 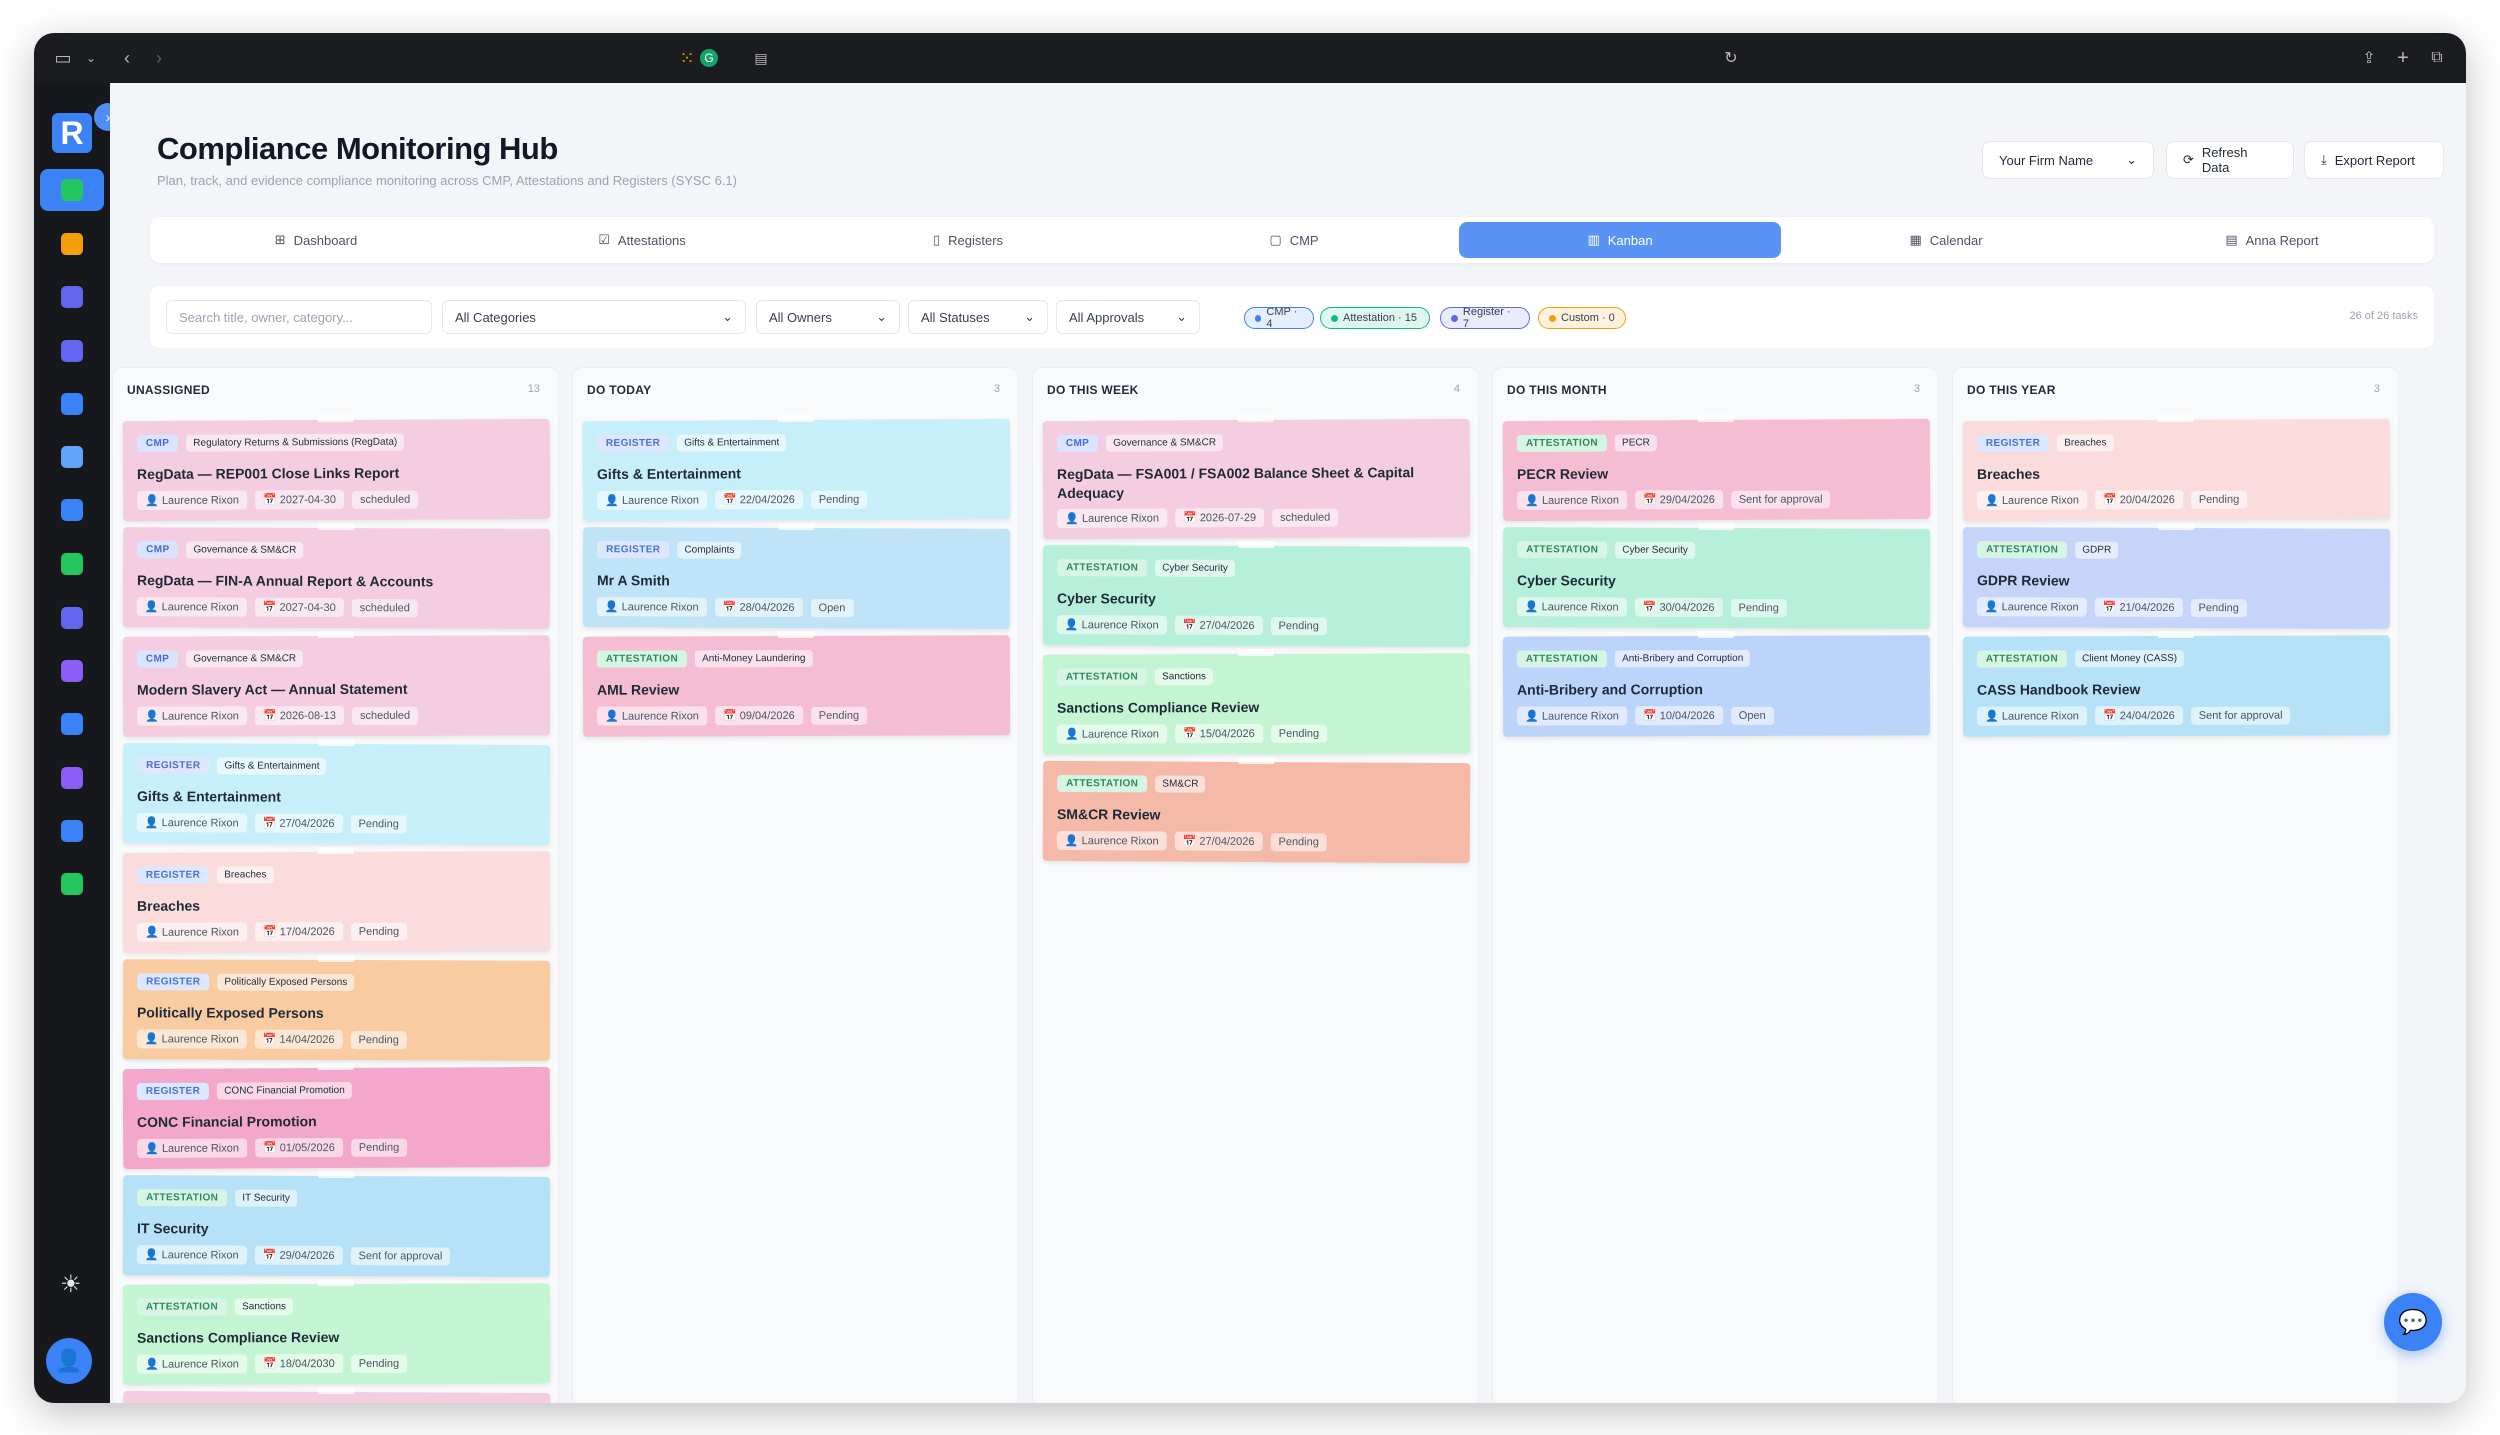 What do you see at coordinates (1218, 733) in the screenshot?
I see `date-chip: 📅 15/04/2026` at bounding box center [1218, 733].